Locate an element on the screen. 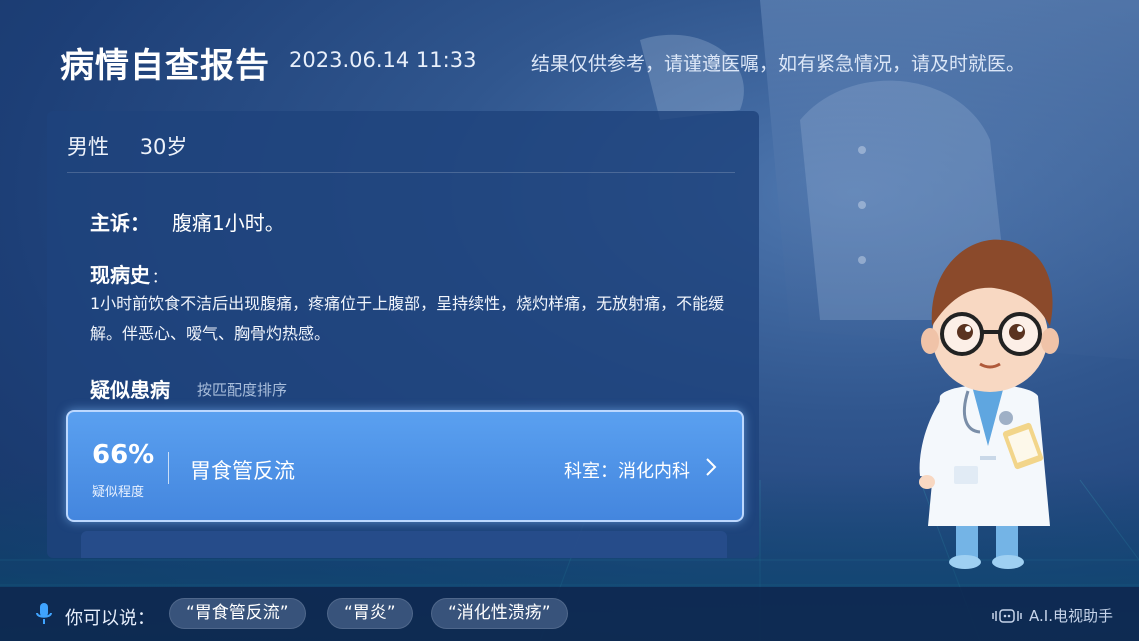  chief-complaint: 主诉： 腹痛1小时。 is located at coordinates (187, 221).